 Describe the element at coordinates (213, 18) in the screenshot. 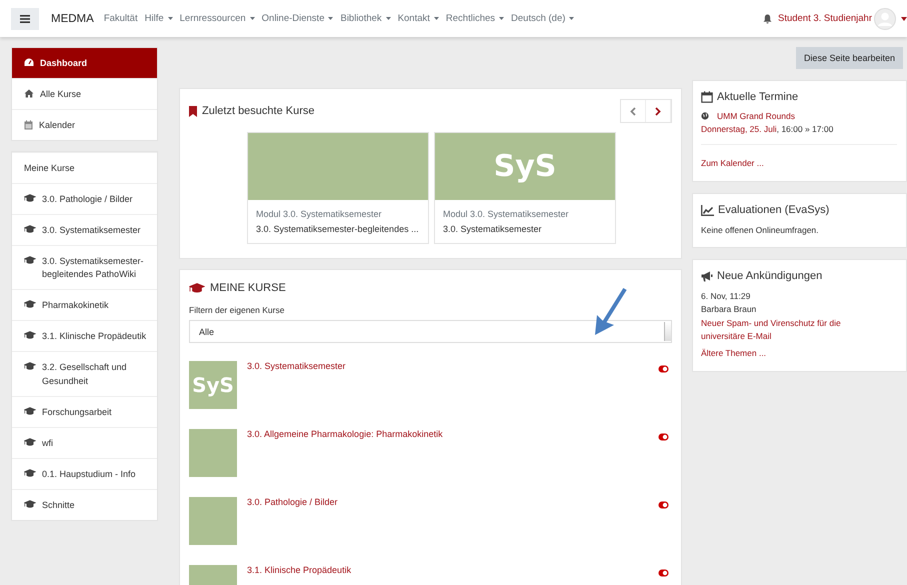

I see `nav-menu-item: Lernressourcen` at that location.